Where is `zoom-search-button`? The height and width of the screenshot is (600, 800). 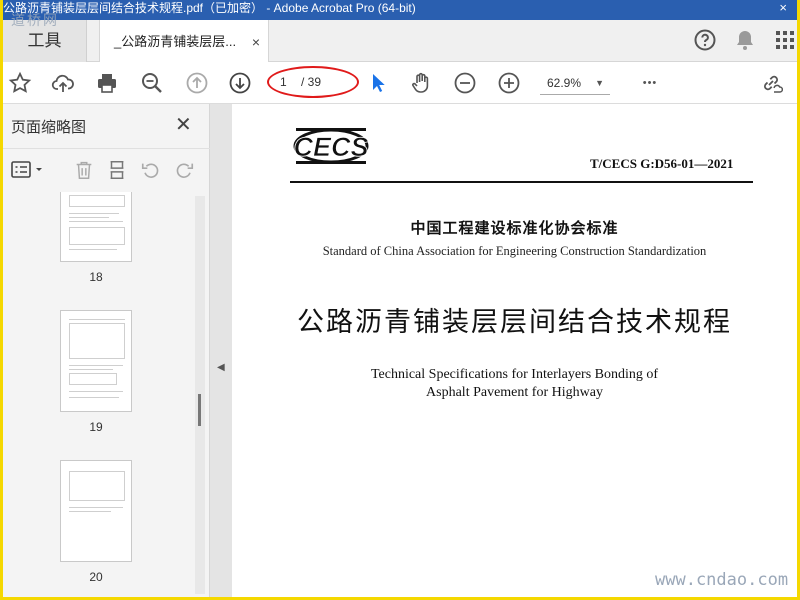 zoom-search-button is located at coordinates (152, 83).